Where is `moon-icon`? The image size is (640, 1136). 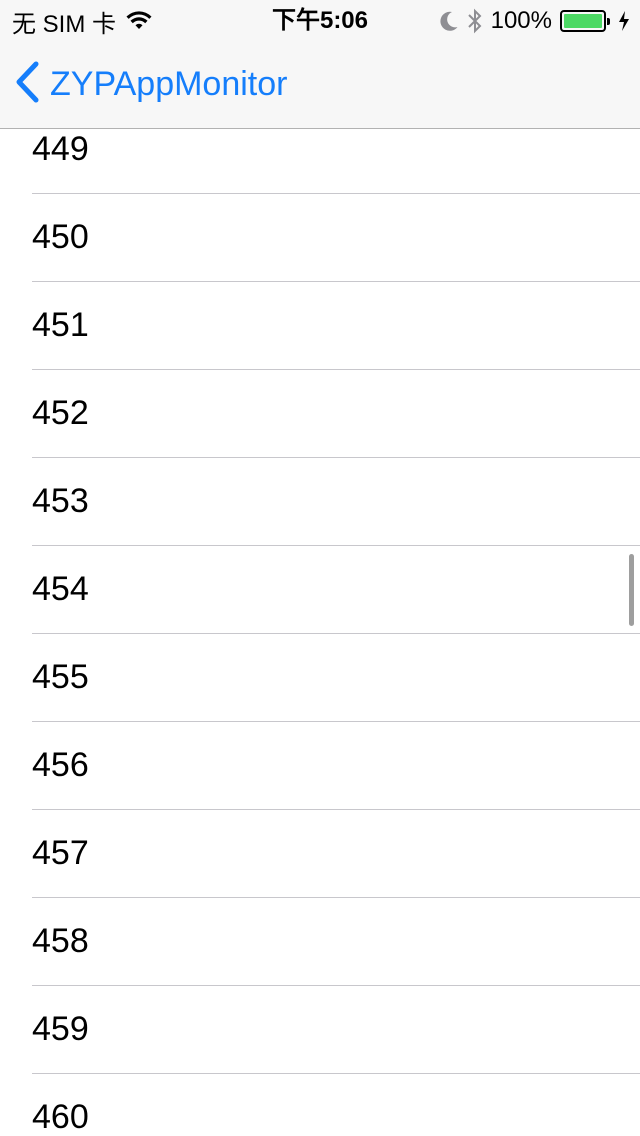 moon-icon is located at coordinates (449, 21).